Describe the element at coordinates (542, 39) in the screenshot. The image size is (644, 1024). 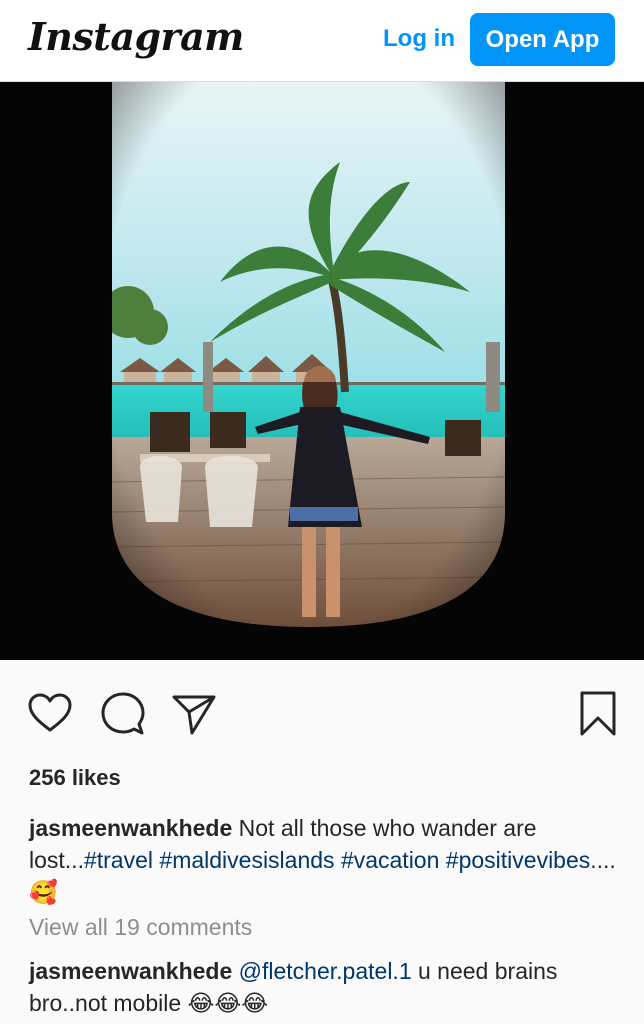
I see `open-app-button: Open App` at that location.